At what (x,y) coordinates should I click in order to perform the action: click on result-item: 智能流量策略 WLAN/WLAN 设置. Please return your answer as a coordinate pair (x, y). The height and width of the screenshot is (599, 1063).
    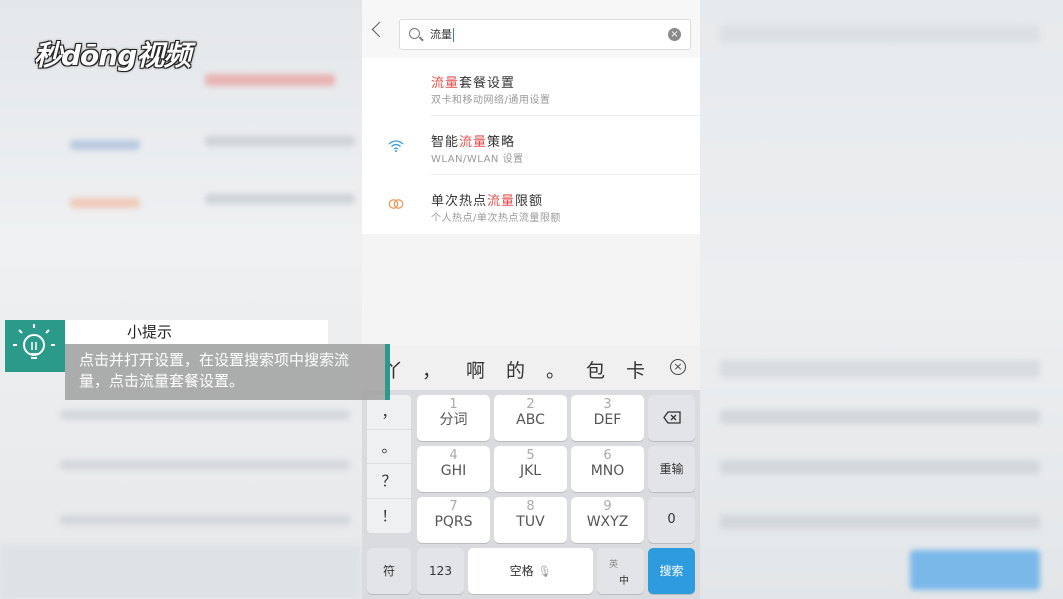
    Looking at the image, I should click on (531, 146).